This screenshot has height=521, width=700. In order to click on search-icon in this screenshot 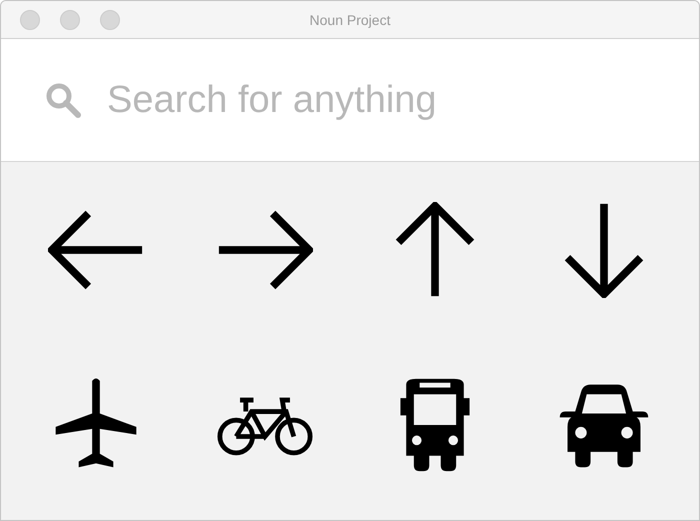, I will do `click(63, 100)`.